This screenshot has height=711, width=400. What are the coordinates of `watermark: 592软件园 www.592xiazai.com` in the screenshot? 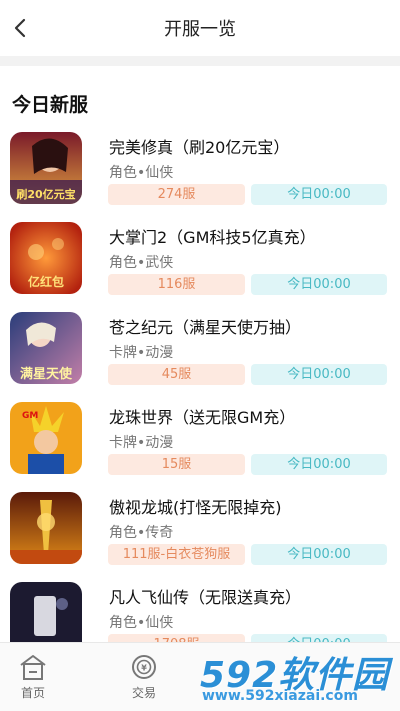 It's located at (298, 675).